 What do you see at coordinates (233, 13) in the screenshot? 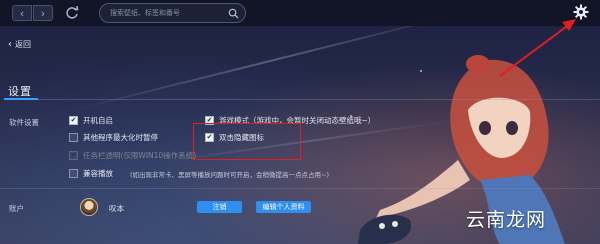
I see `search-icon` at bounding box center [233, 13].